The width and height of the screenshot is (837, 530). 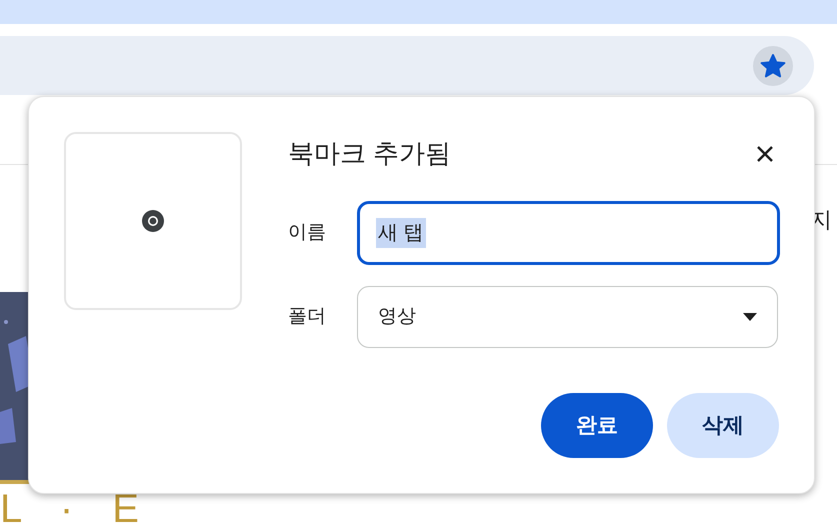 What do you see at coordinates (401, 233) in the screenshot?
I see `field-value: 새 탭` at bounding box center [401, 233].